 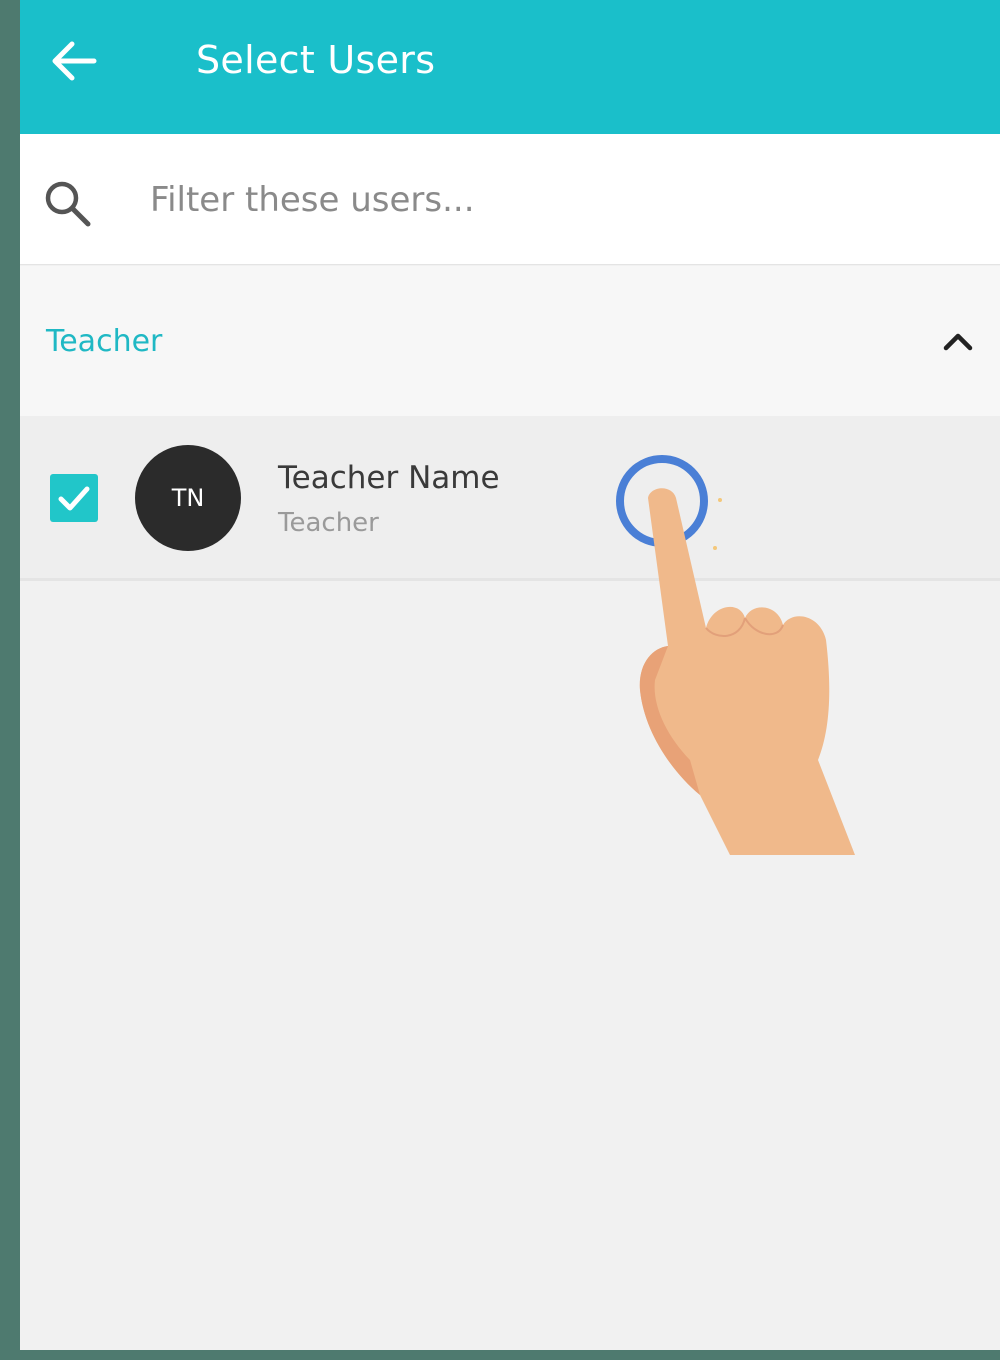 I want to click on avatar-initials: TN, so click(x=188, y=498).